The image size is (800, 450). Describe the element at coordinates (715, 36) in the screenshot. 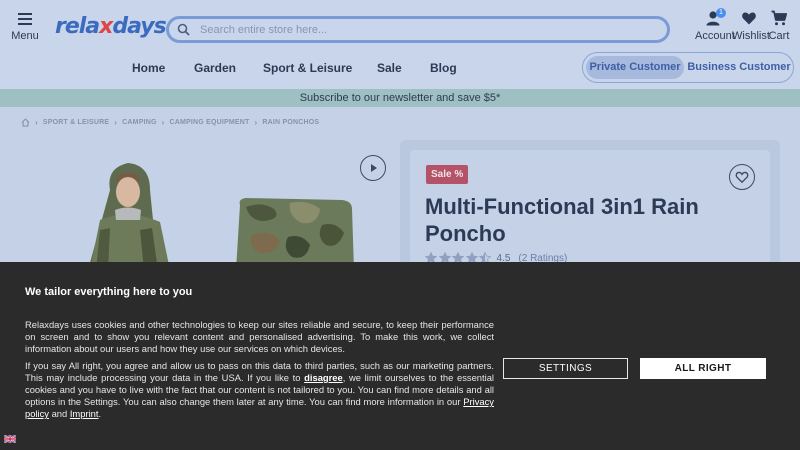

I see `account-label: Account` at that location.